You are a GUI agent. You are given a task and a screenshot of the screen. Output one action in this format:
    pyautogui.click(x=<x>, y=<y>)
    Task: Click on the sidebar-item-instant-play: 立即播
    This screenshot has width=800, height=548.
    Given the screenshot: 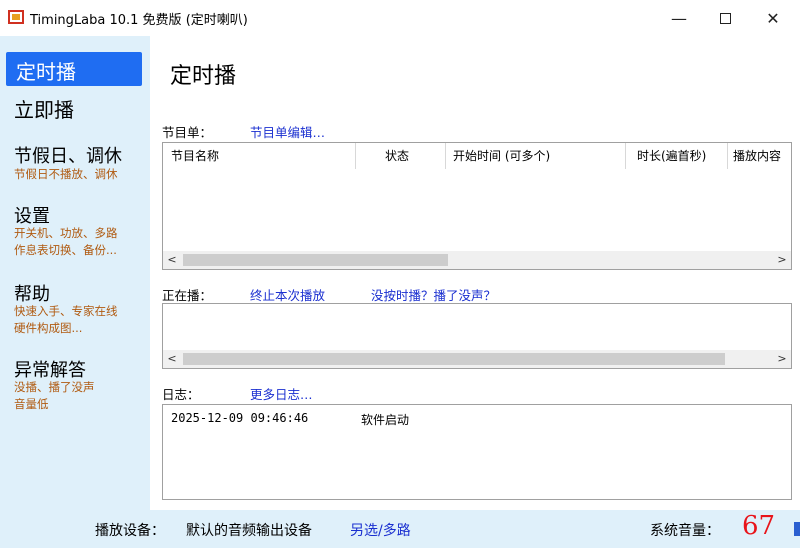 What is the action you would take?
    pyautogui.click(x=44, y=108)
    